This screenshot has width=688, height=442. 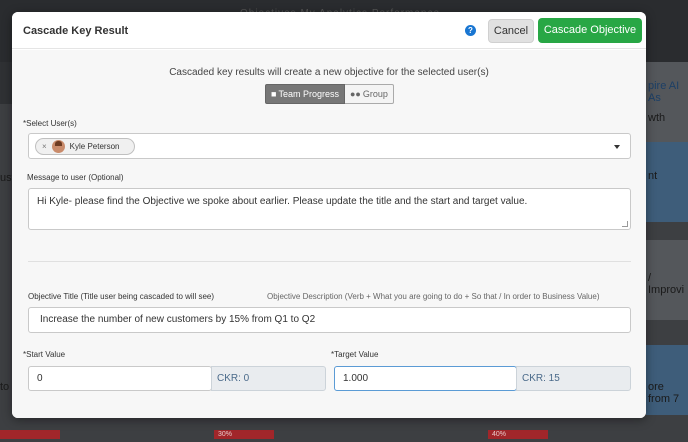 What do you see at coordinates (308, 94) in the screenshot?
I see `team-progress-label: Team Progress` at bounding box center [308, 94].